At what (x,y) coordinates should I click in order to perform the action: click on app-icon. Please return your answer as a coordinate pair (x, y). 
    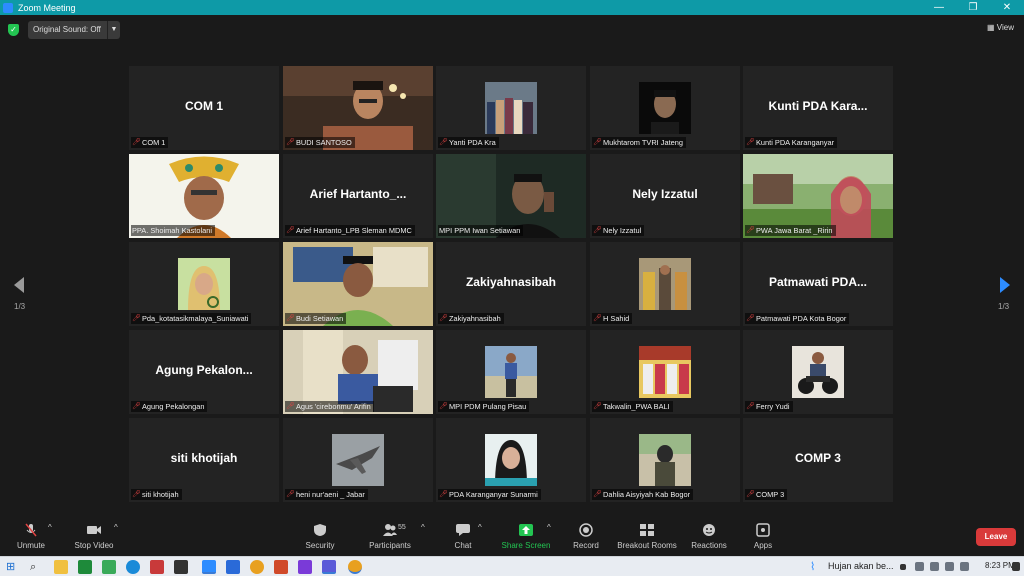
    Looking at the image, I should click on (109, 567).